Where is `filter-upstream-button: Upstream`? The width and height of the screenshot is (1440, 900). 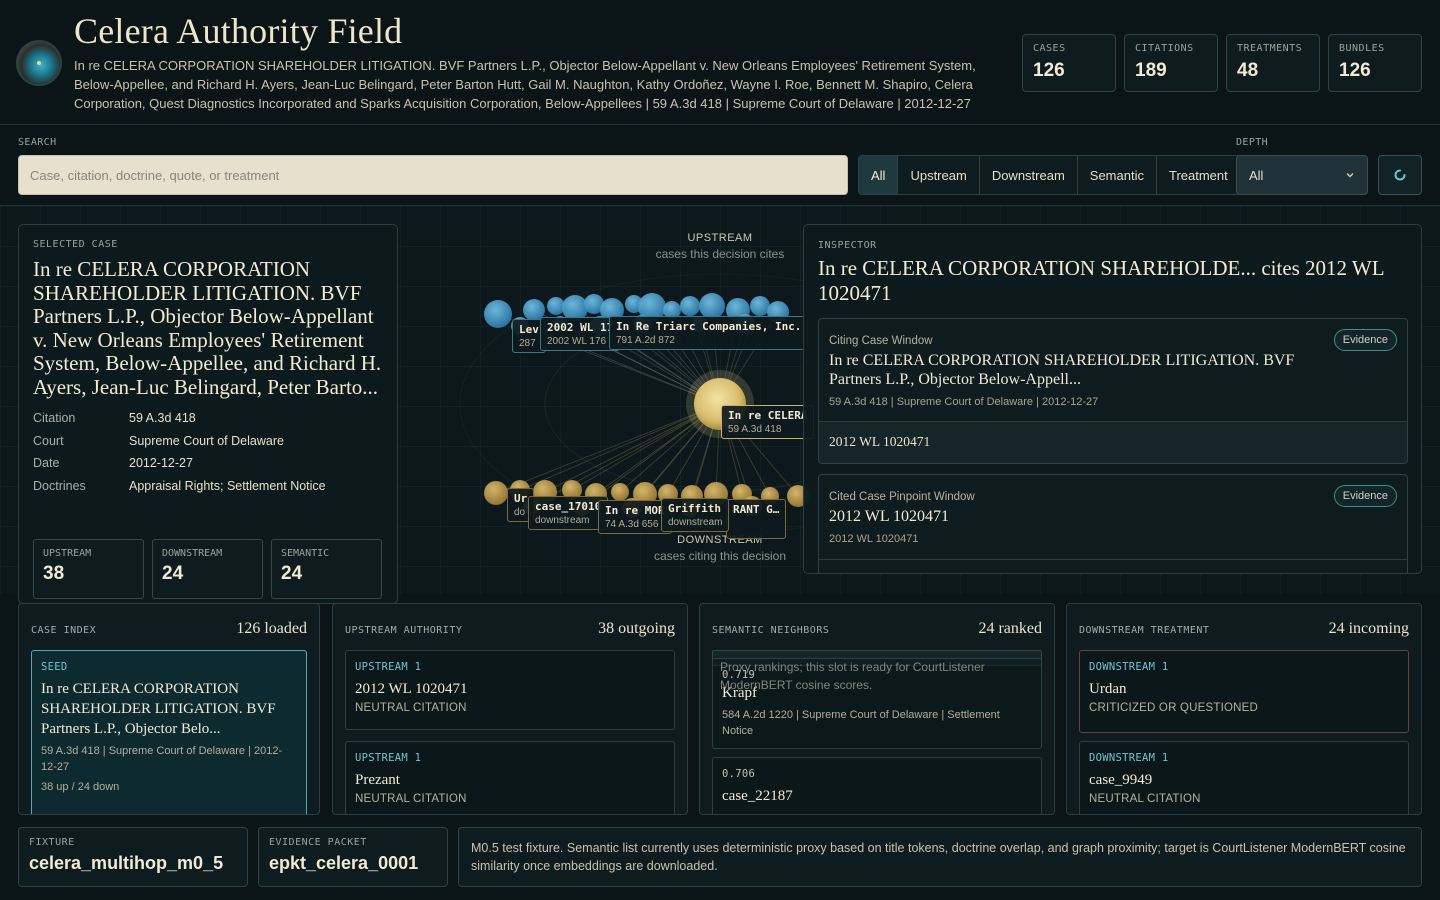 filter-upstream-button: Upstream is located at coordinates (939, 175).